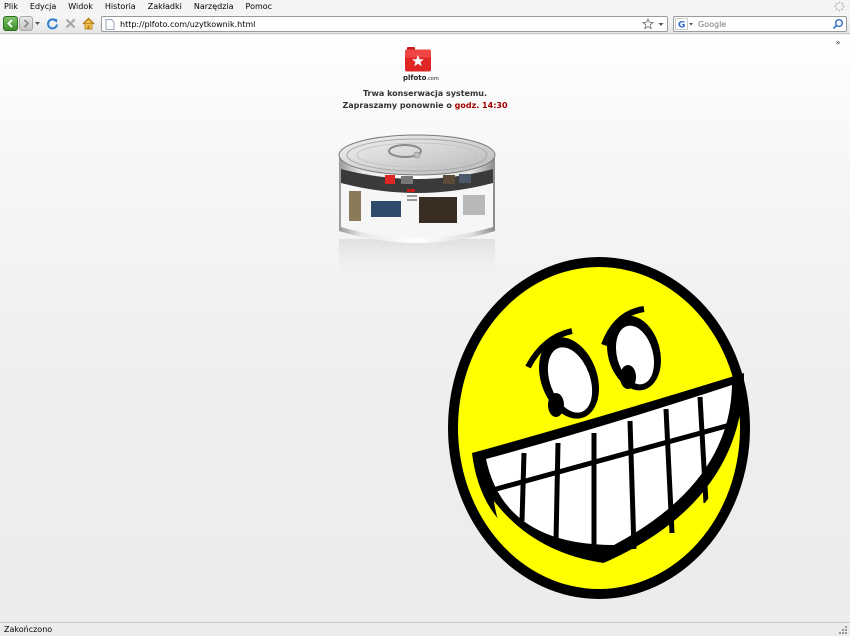  I want to click on menu-view: Widok, so click(80, 7).